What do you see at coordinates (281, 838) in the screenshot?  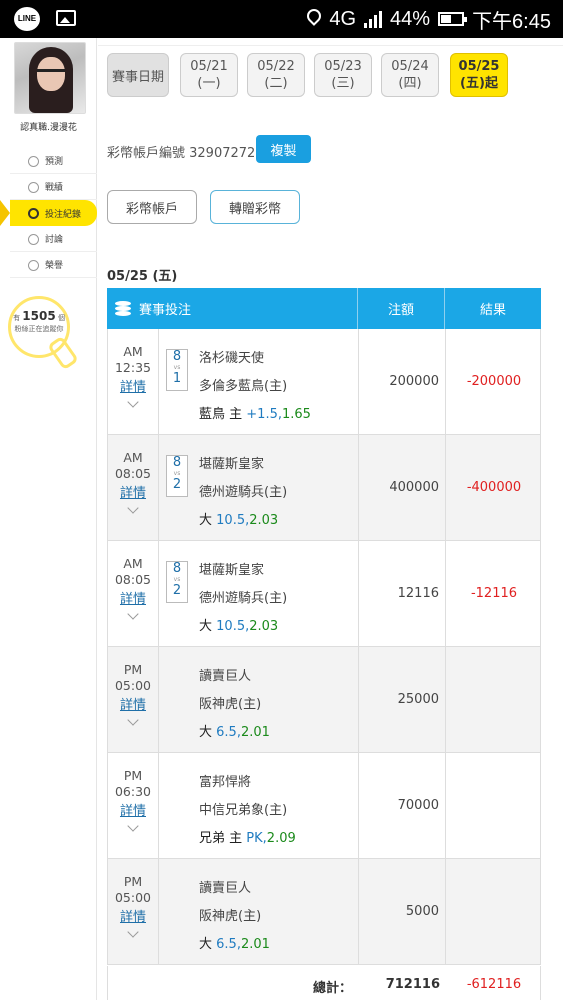 I see `bet-odds: 2.09` at bounding box center [281, 838].